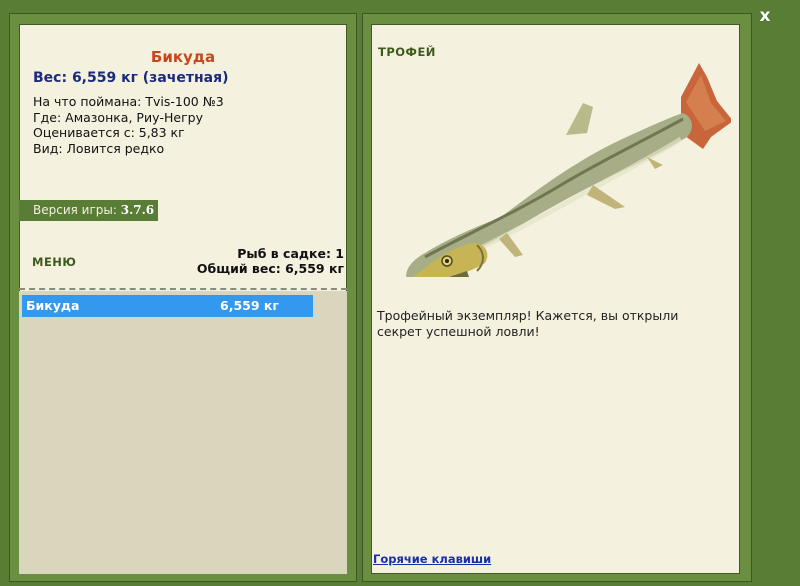 Image resolution: width=800 pixels, height=586 pixels. What do you see at coordinates (54, 262) in the screenshot?
I see `menu-button: МЕНЮ` at bounding box center [54, 262].